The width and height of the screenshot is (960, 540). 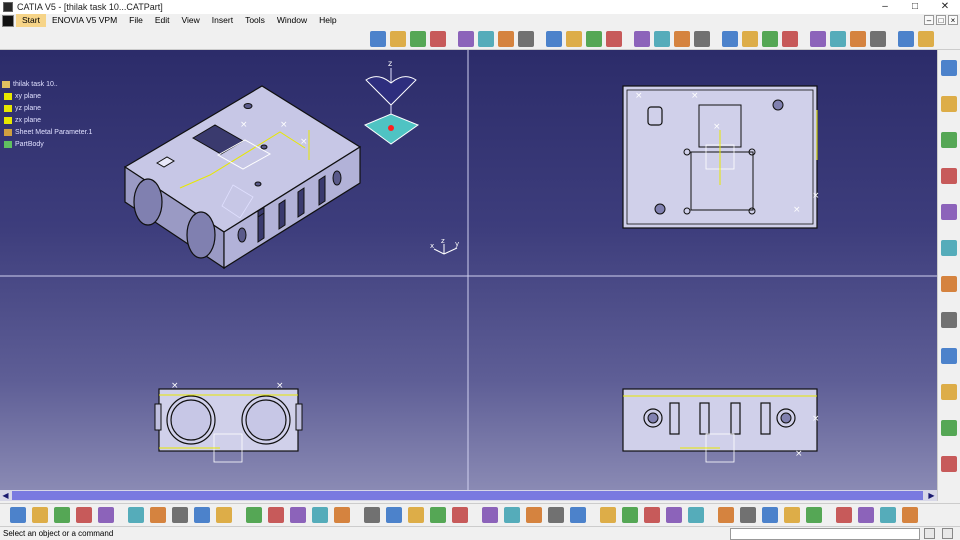 I want to click on menu-window: Window, so click(x=292, y=20).